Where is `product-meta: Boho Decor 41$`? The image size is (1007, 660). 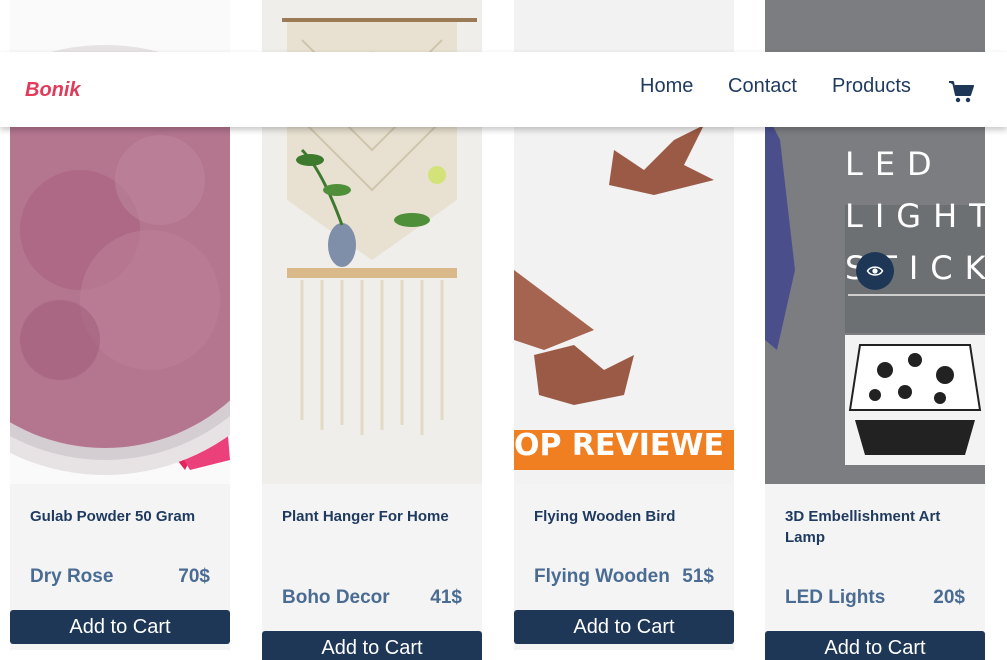 product-meta: Boho Decor 41$ is located at coordinates (372, 598).